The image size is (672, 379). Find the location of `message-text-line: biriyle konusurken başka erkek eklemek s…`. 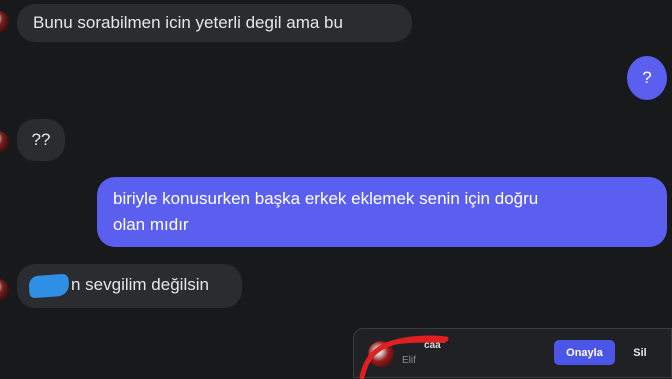

message-text-line: biriyle konusurken başka erkek eklemek s… is located at coordinates (326, 198).